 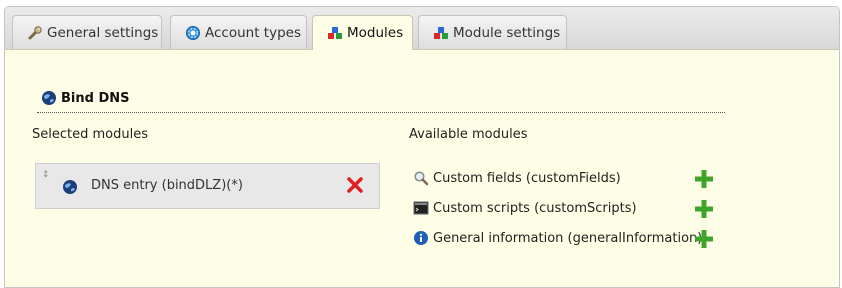 I want to click on tab-account-types: Account types, so click(x=238, y=32).